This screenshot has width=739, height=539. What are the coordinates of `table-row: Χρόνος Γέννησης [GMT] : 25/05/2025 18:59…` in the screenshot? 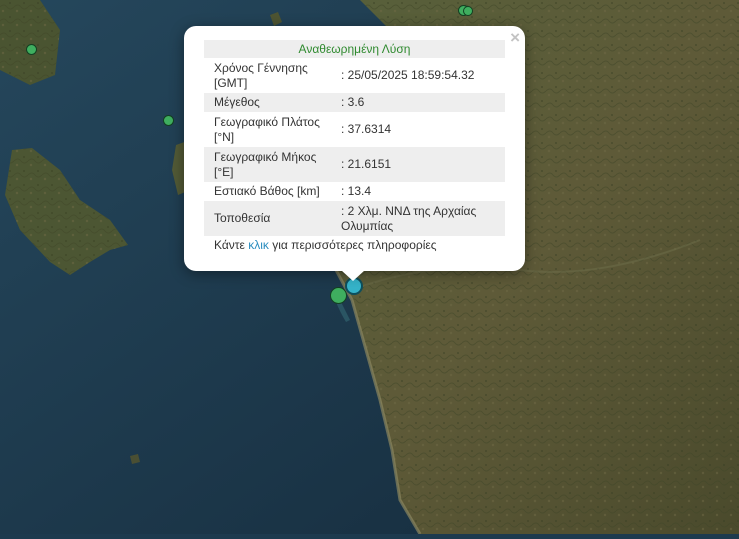 It's located at (354, 75).